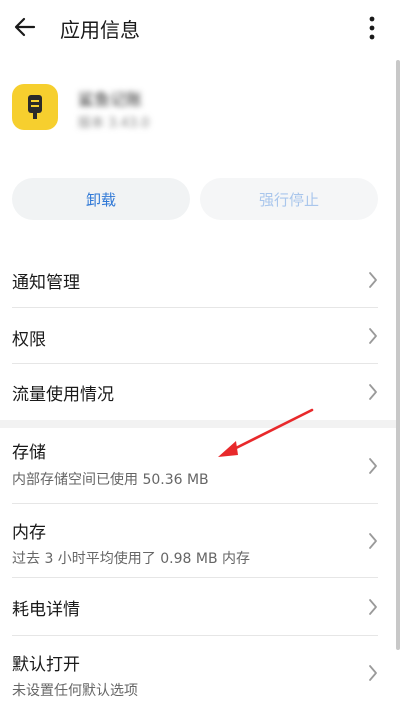 The image size is (406, 710). Describe the element at coordinates (29, 533) in the screenshot. I see `list-item-label: 内存` at that location.